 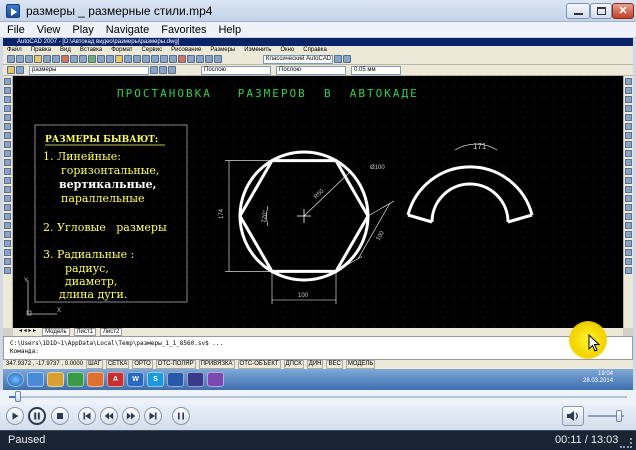 What do you see at coordinates (223, 50) in the screenshot?
I see `acad-menu-item: Размеры` at bounding box center [223, 50].